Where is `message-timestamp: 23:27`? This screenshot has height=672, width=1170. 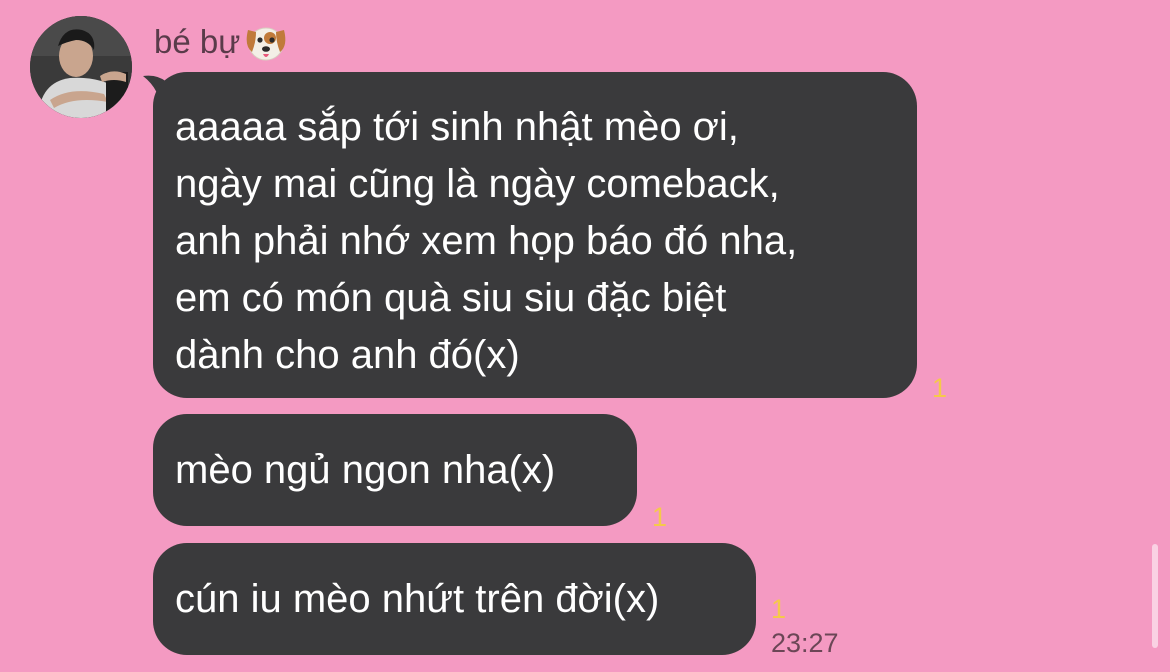
message-timestamp: 23:27 is located at coordinates (805, 643).